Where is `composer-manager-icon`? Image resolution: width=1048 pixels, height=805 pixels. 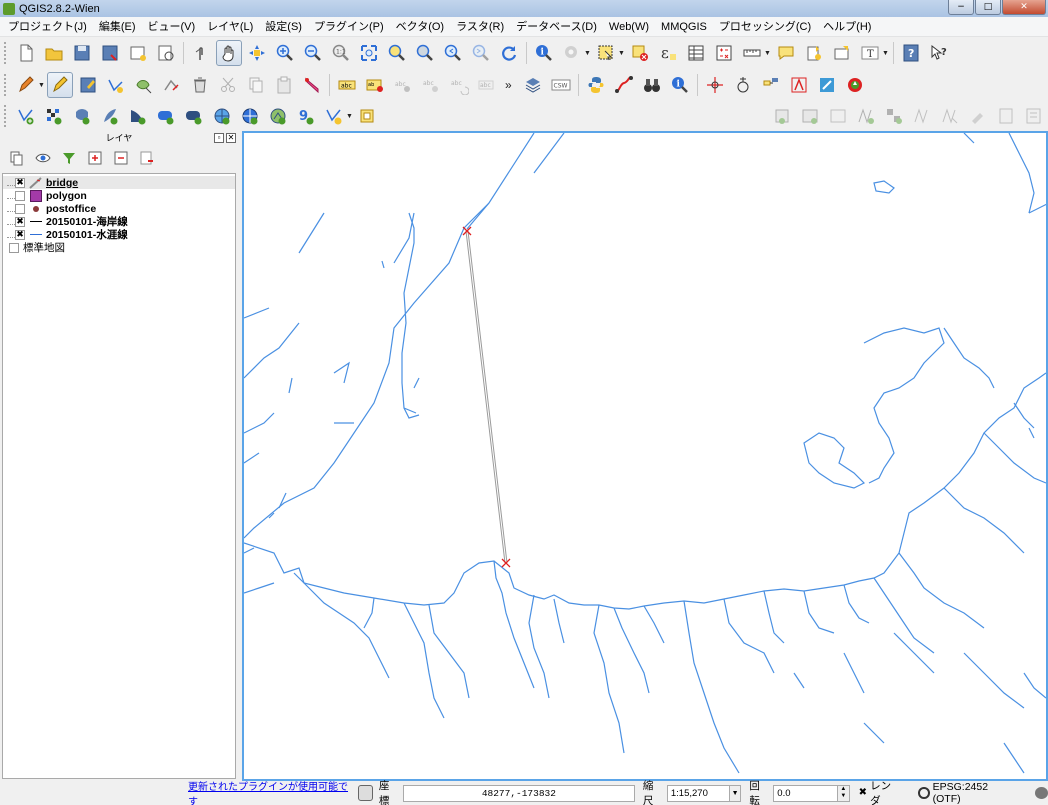 composer-manager-icon is located at coordinates (166, 53).